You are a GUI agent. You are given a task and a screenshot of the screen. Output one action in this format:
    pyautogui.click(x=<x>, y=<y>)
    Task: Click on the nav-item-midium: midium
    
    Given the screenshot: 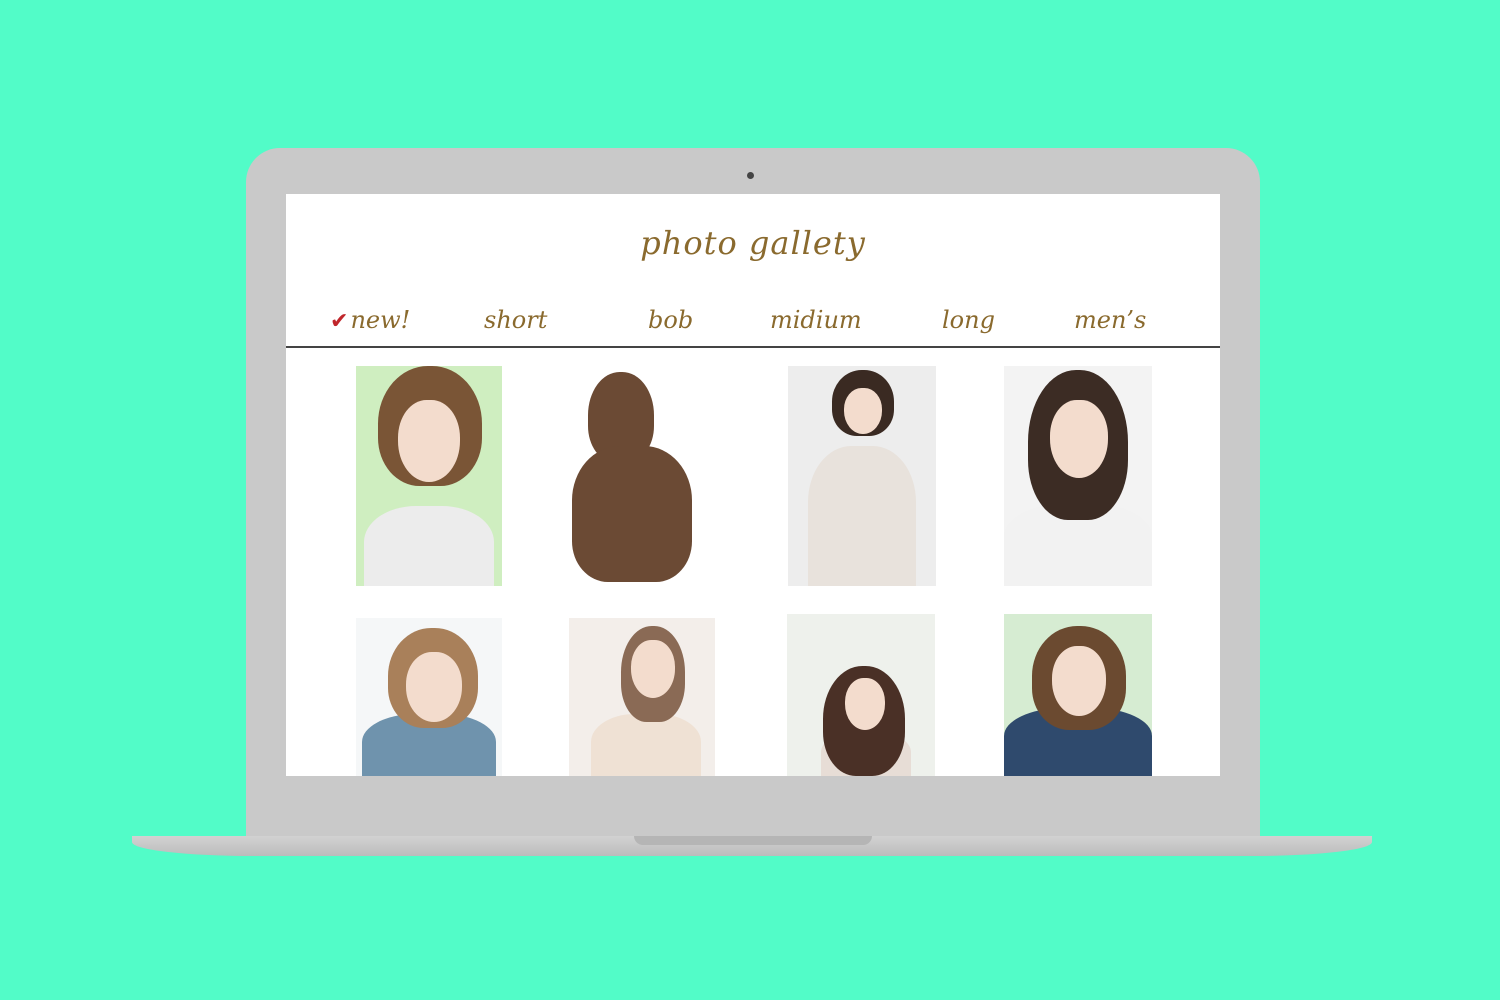 What is the action you would take?
    pyautogui.click(x=816, y=320)
    